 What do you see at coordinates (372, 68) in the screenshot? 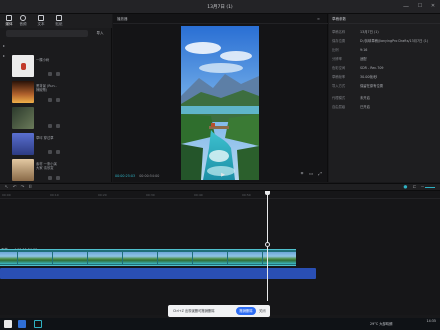
I see `prop-value: SDR - Rec.709` at bounding box center [372, 68].